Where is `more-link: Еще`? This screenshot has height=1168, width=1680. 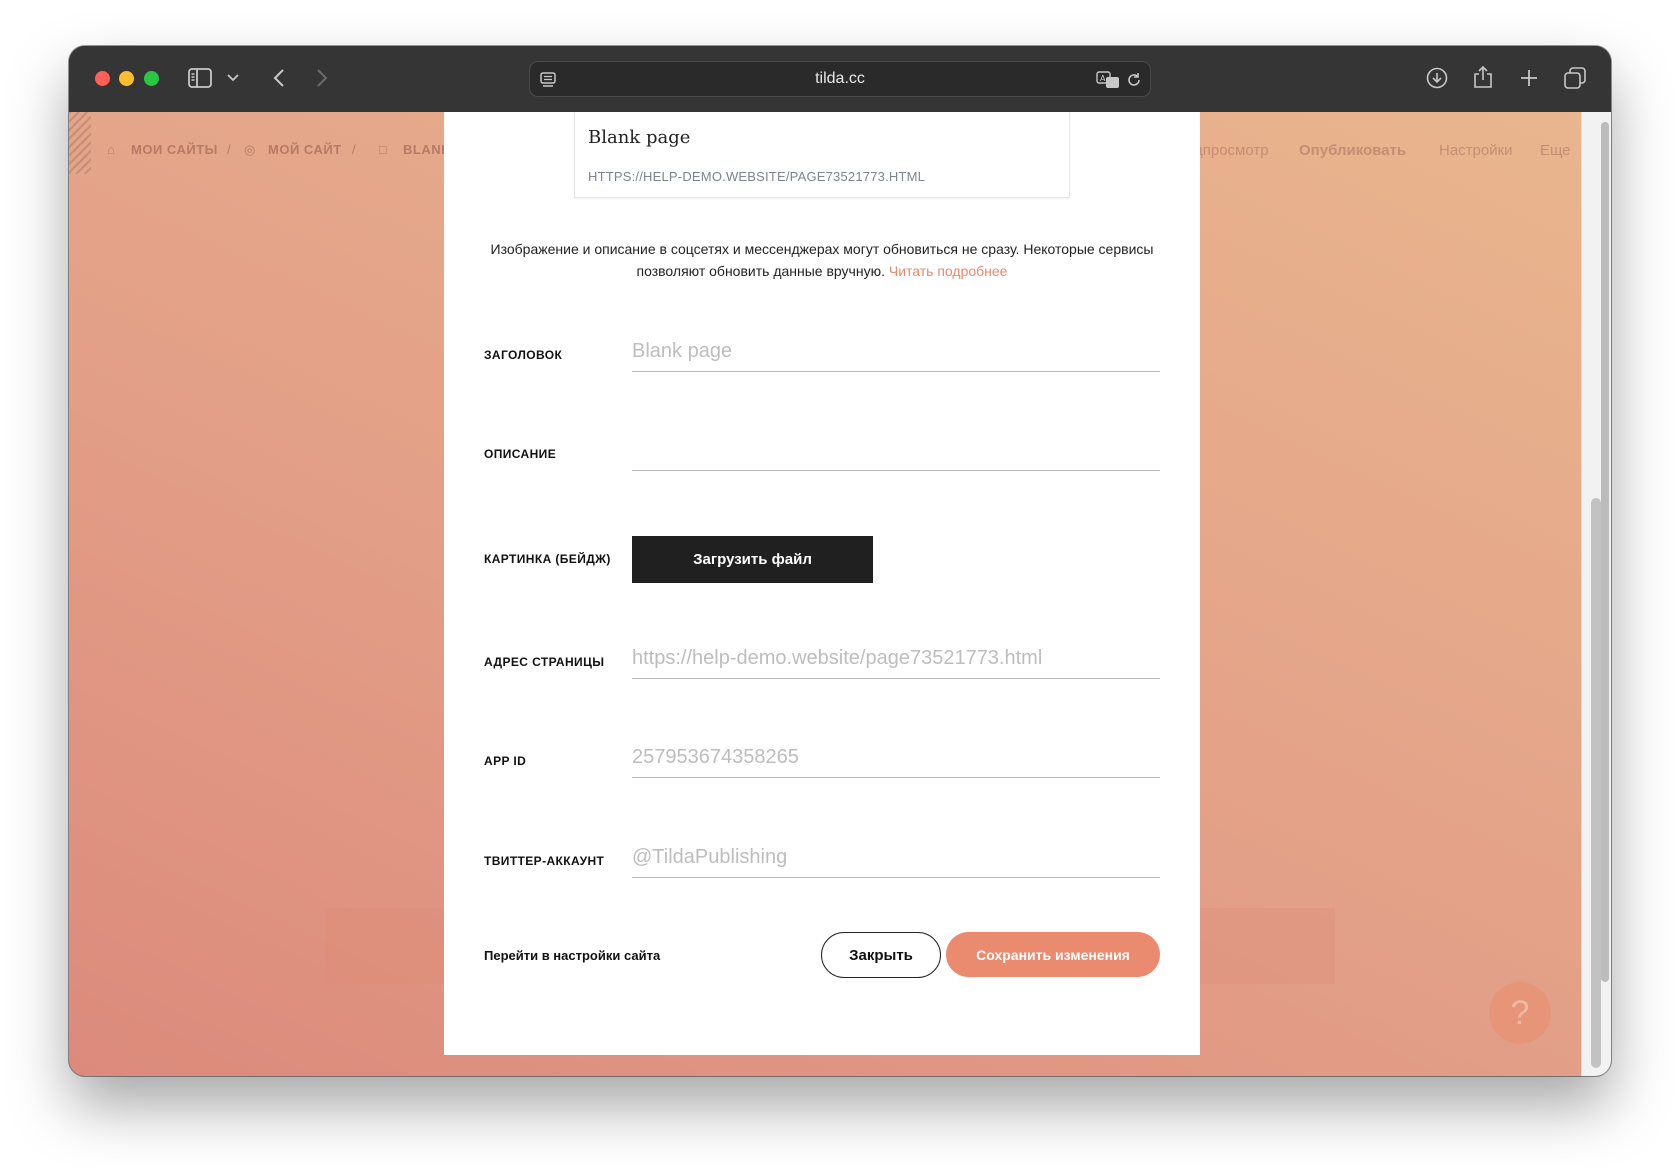
more-link: Еще is located at coordinates (1555, 150).